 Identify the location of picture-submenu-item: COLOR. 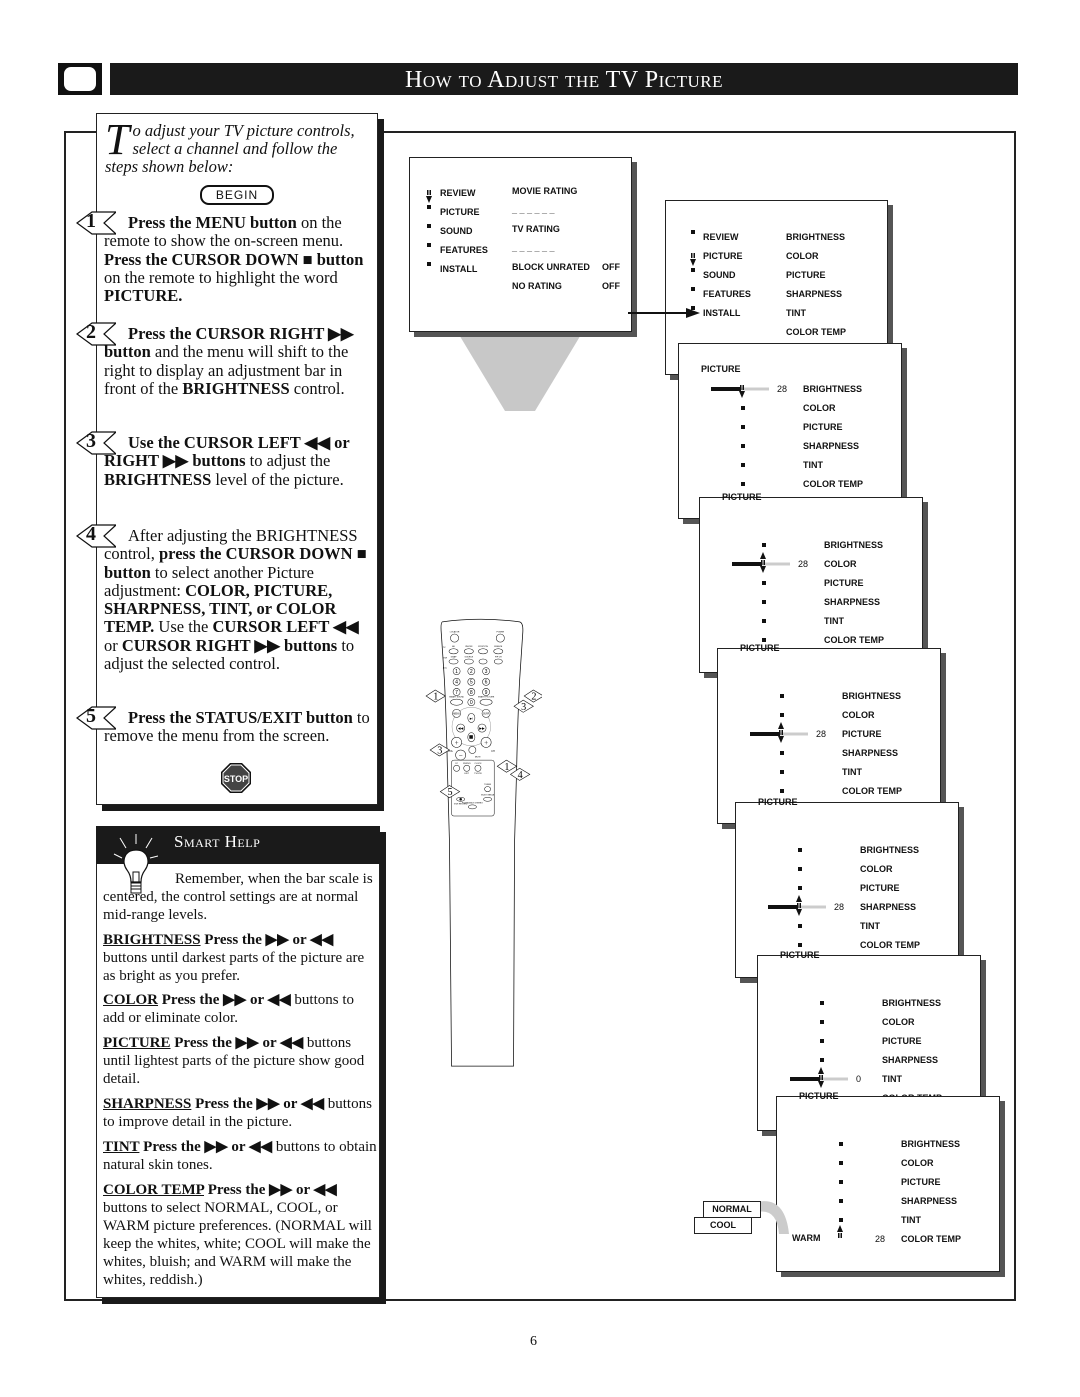
(802, 256).